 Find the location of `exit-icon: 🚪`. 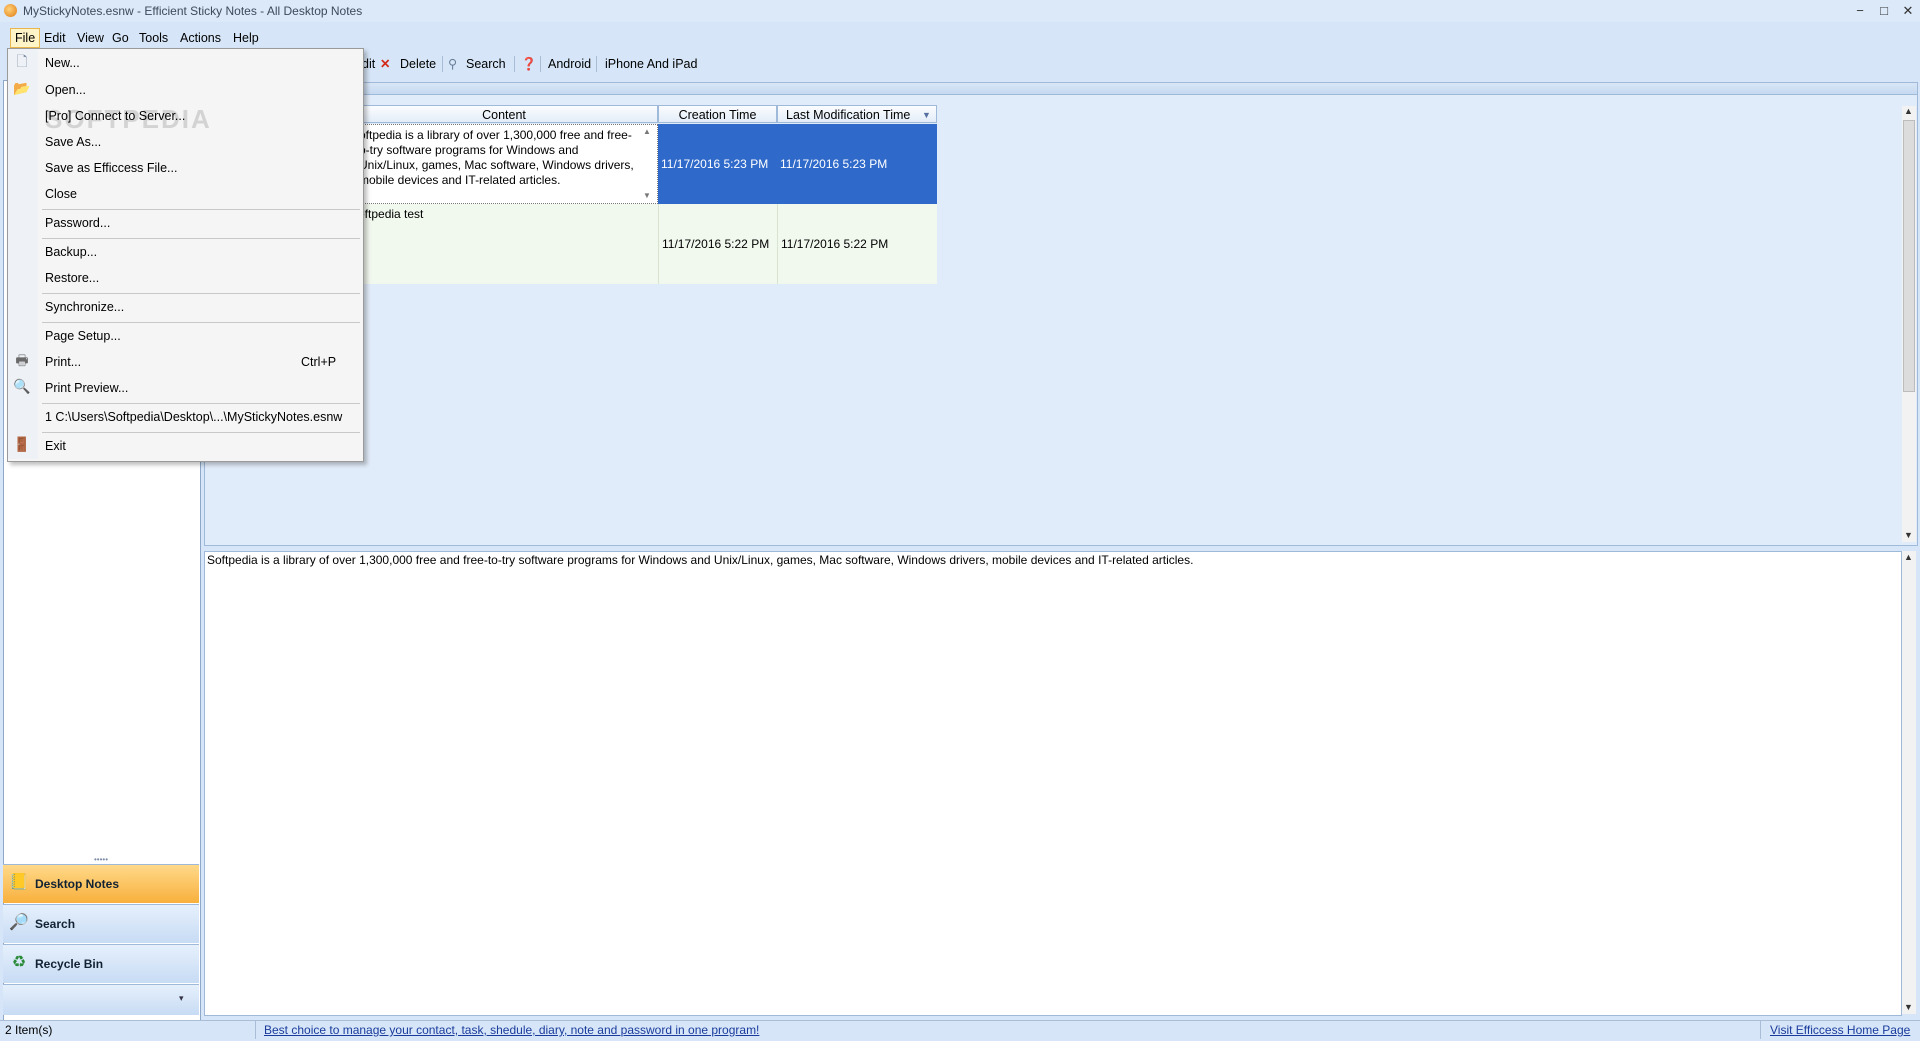

exit-icon: 🚪 is located at coordinates (22, 444).